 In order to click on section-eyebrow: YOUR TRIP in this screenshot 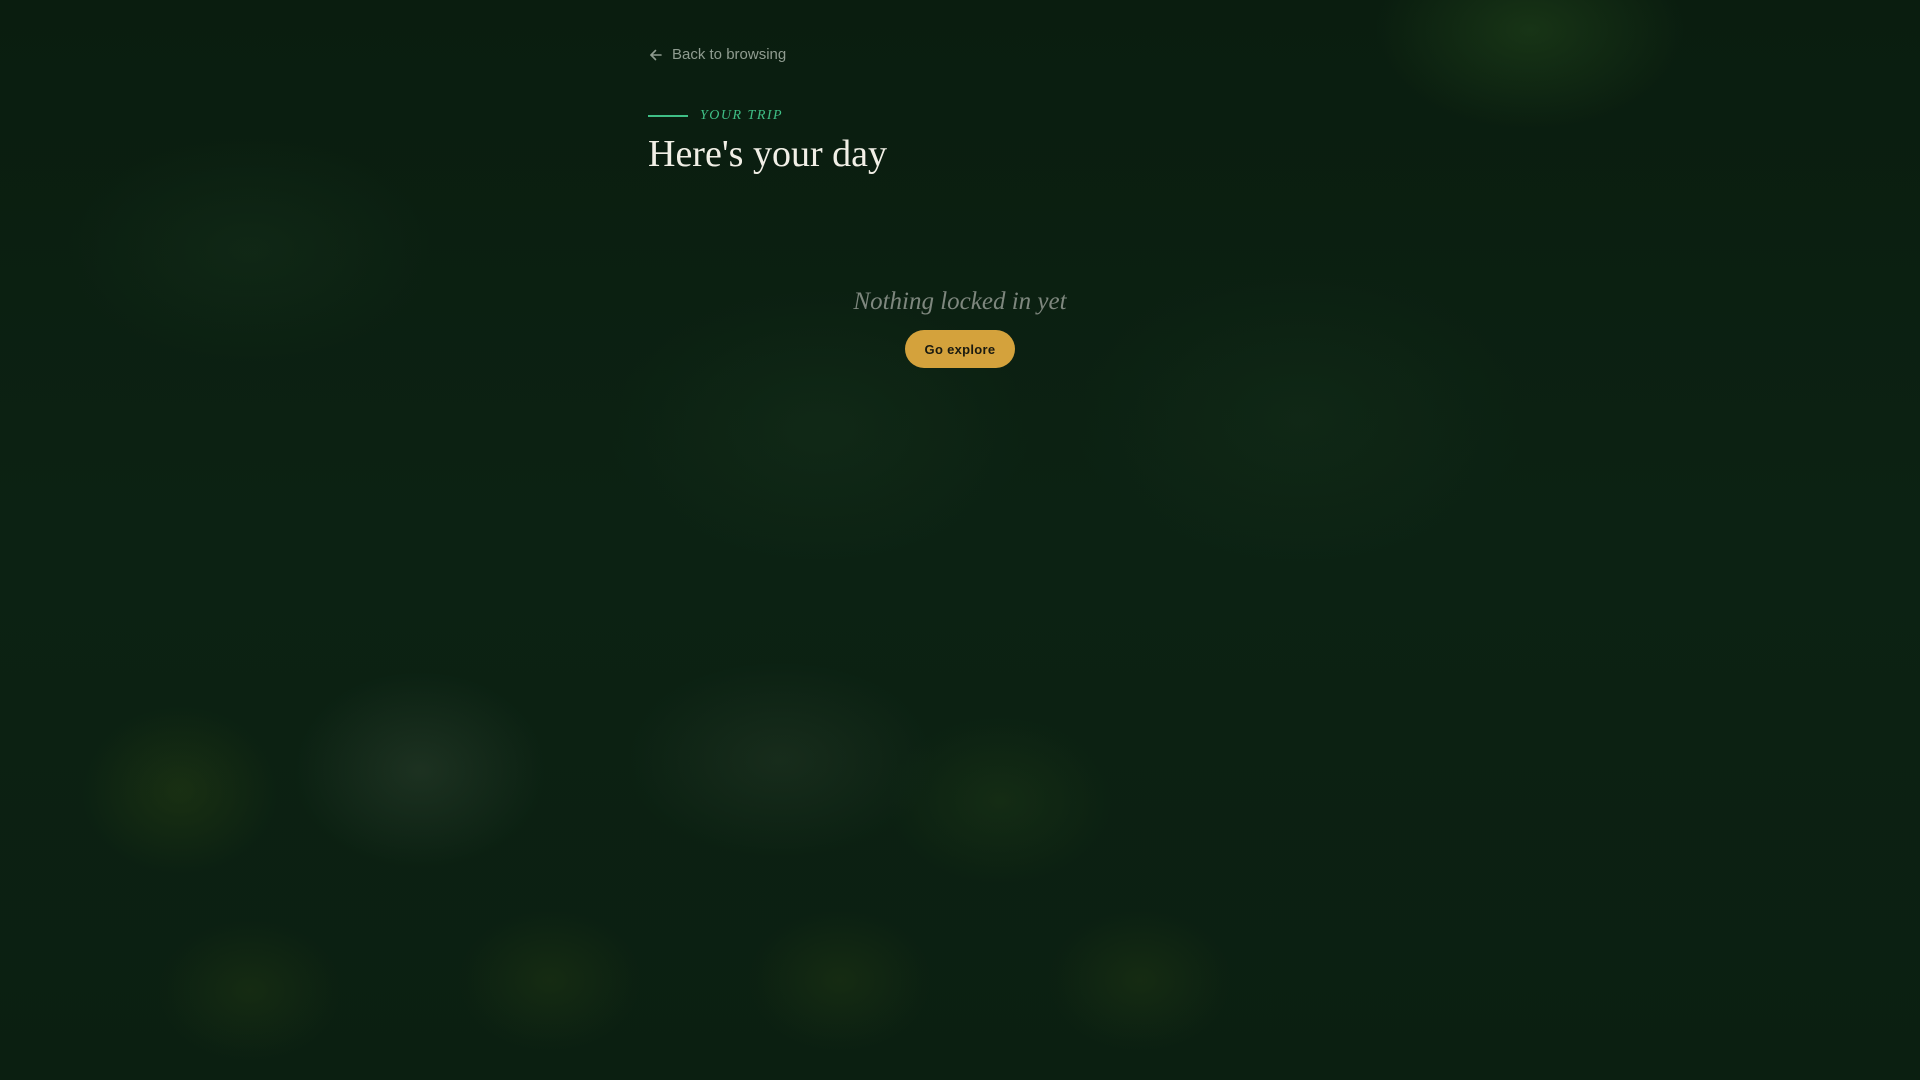, I will do `click(715, 116)`.